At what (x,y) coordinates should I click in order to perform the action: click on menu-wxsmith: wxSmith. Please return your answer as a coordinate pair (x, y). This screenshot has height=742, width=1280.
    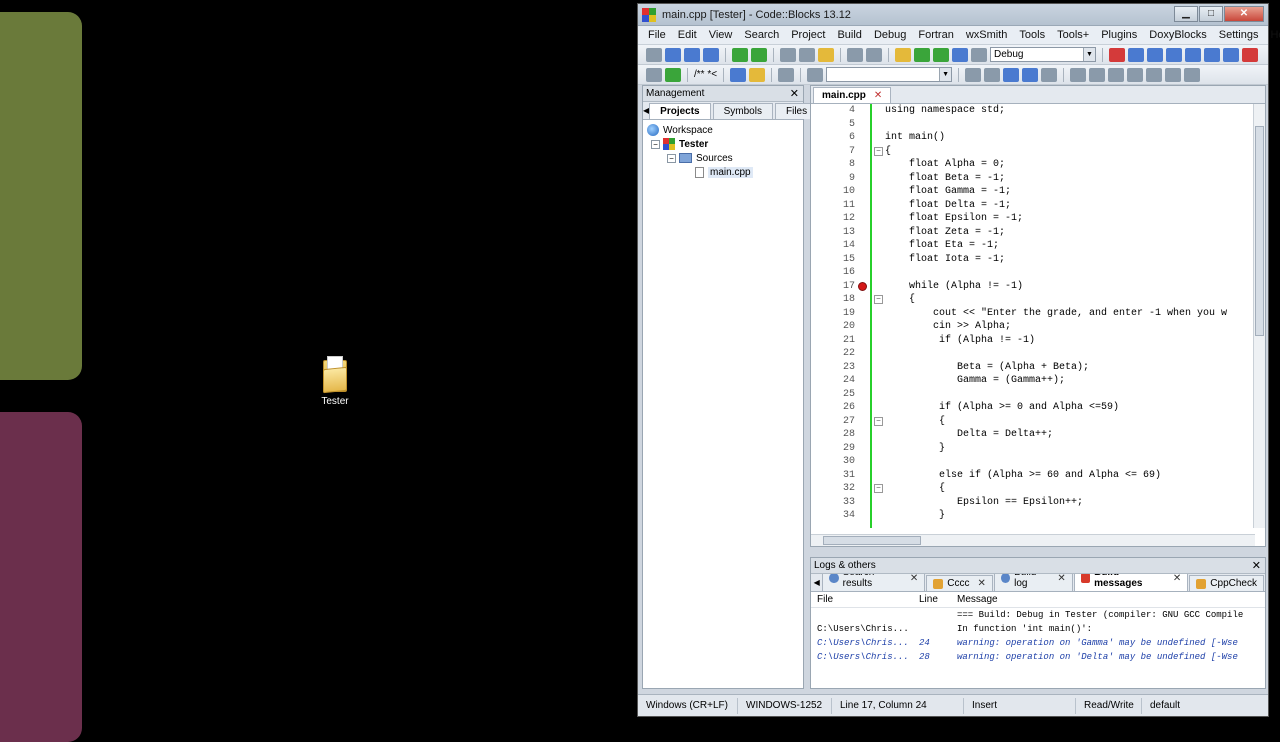
    Looking at the image, I should click on (987, 35).